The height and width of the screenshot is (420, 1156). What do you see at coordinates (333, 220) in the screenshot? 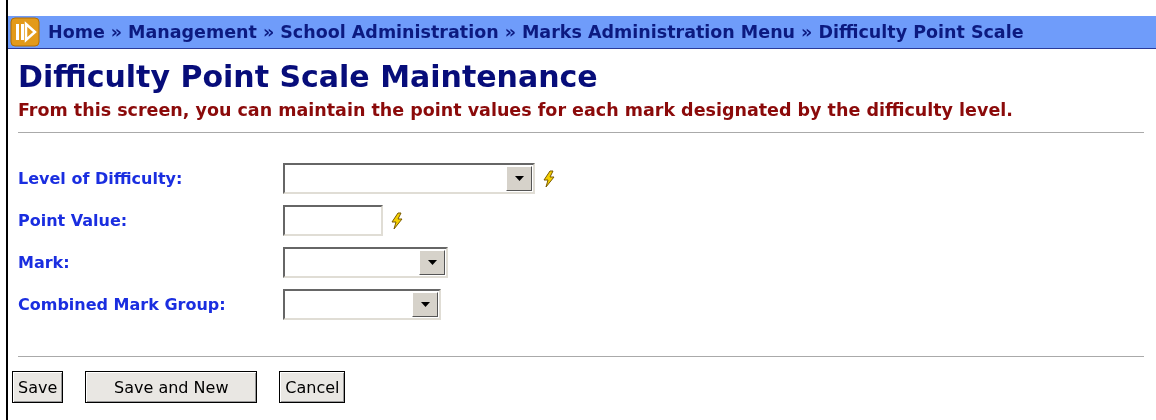
I see `input-field` at bounding box center [333, 220].